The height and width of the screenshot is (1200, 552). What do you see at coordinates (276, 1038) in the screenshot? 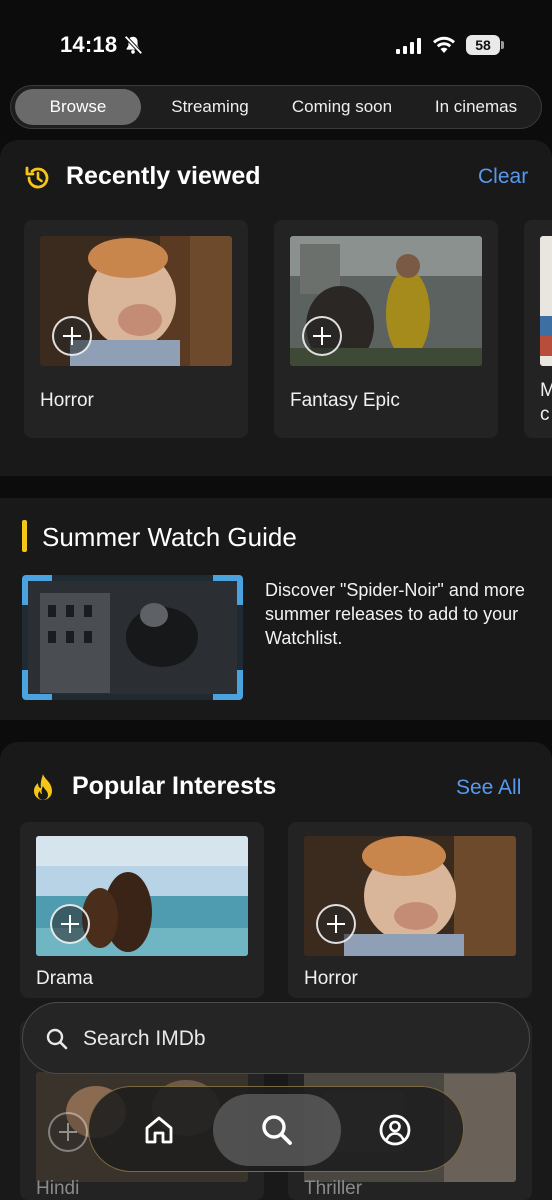
I see `search-input: Search IMDb` at bounding box center [276, 1038].